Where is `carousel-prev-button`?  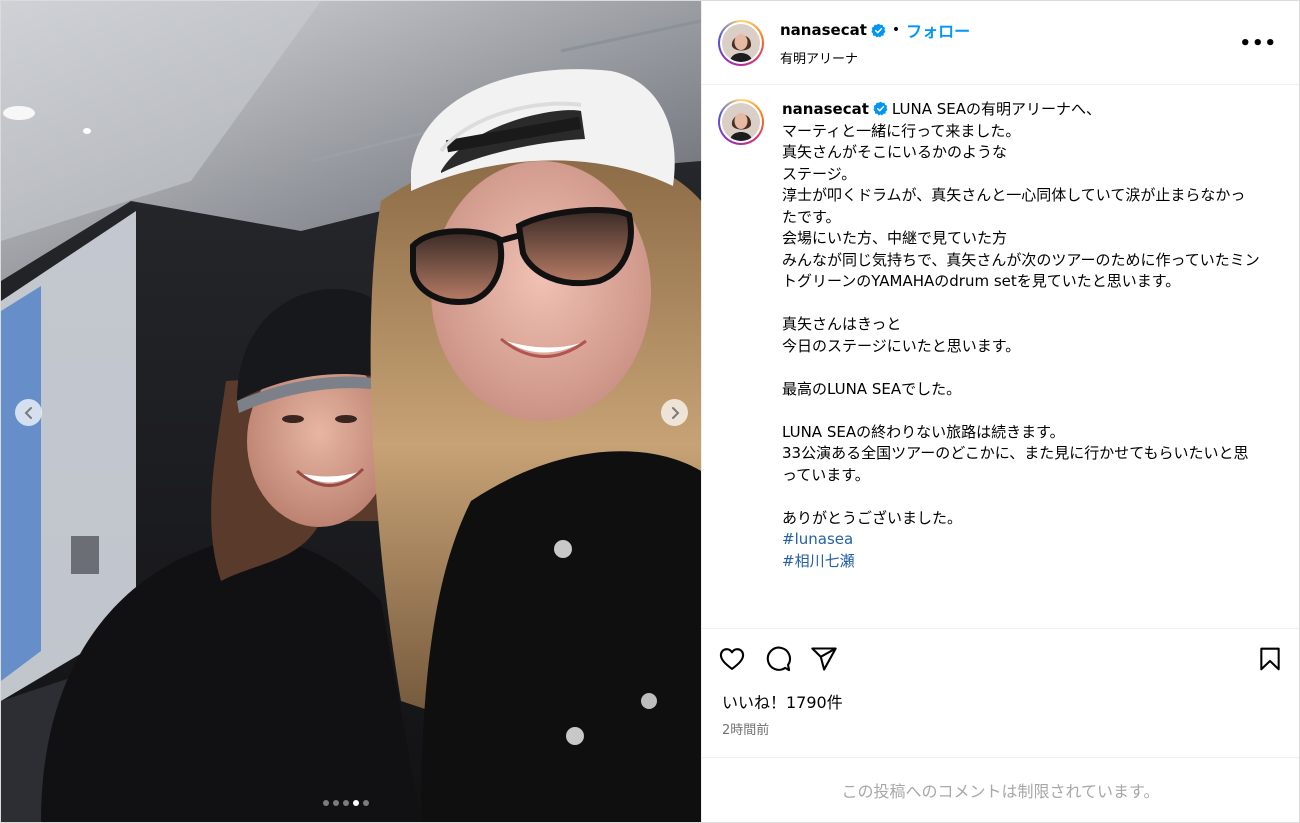 carousel-prev-button is located at coordinates (28, 412).